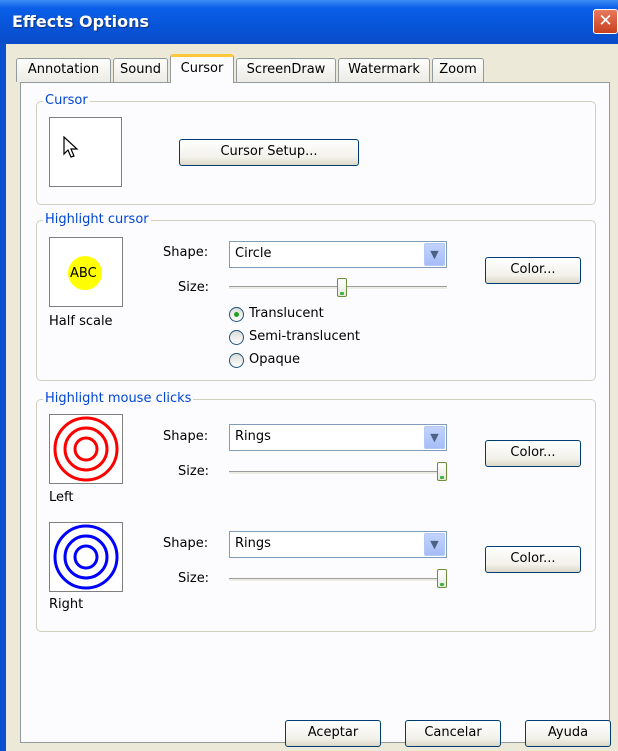 The height and width of the screenshot is (751, 618). I want to click on left-size-slider, so click(338, 473).